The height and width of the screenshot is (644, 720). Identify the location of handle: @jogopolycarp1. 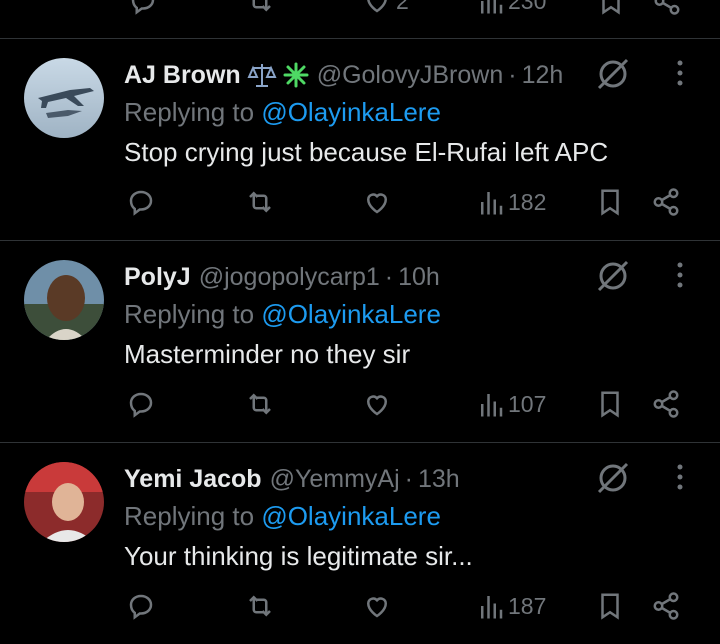
(289, 277).